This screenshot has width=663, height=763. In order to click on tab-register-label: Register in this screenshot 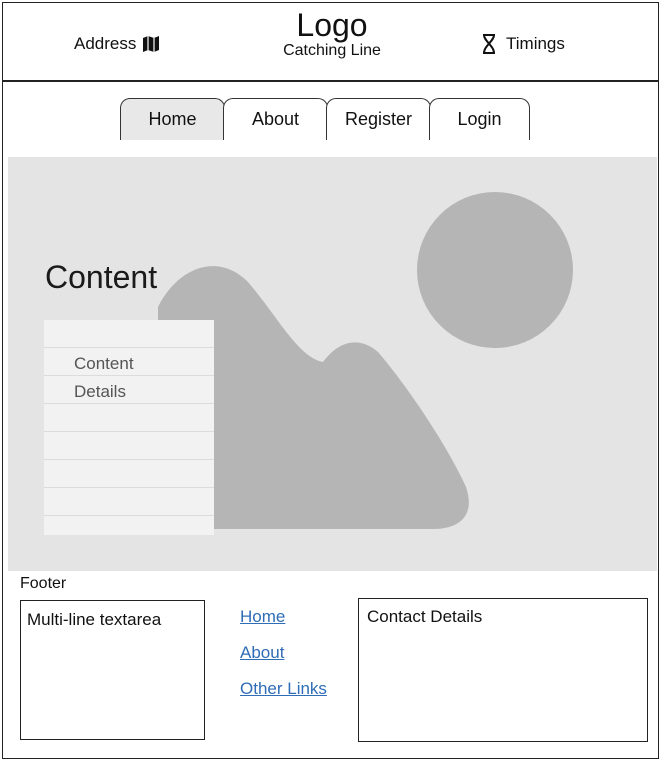, I will do `click(378, 119)`.